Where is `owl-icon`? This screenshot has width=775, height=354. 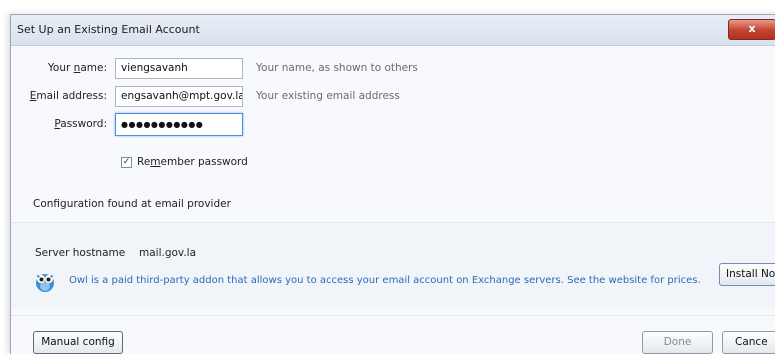 owl-icon is located at coordinates (45, 281).